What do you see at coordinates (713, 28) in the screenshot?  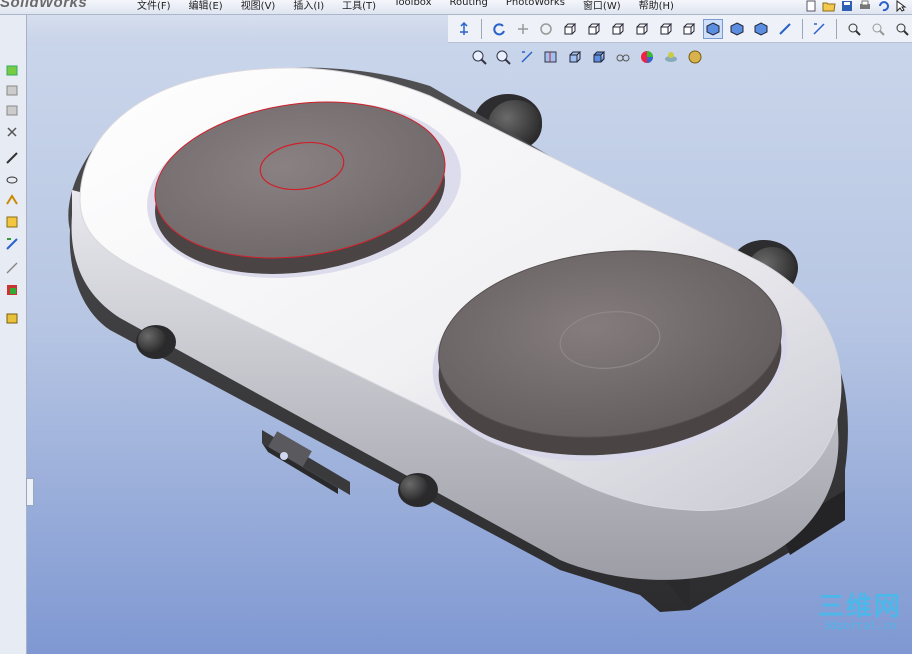 I see `isometric-view-icon` at bounding box center [713, 28].